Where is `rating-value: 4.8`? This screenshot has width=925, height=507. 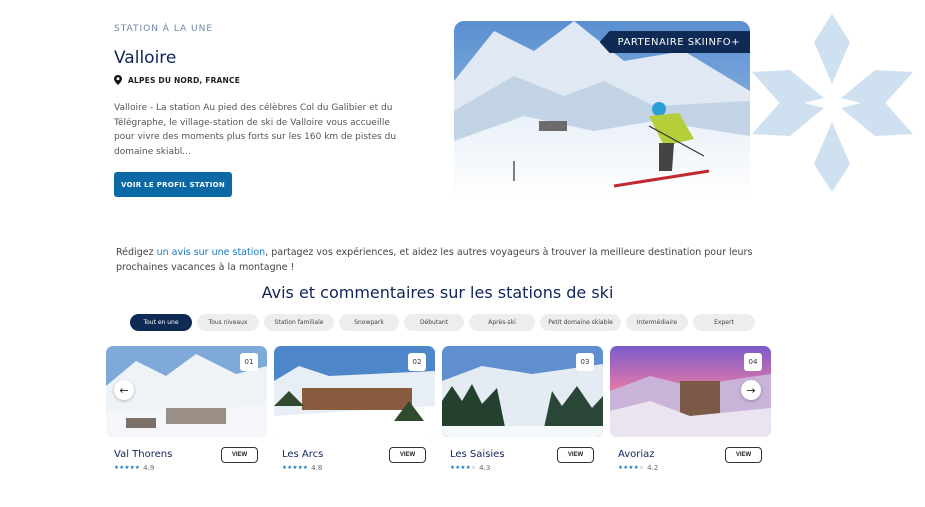
rating-value: 4.8 is located at coordinates (317, 468).